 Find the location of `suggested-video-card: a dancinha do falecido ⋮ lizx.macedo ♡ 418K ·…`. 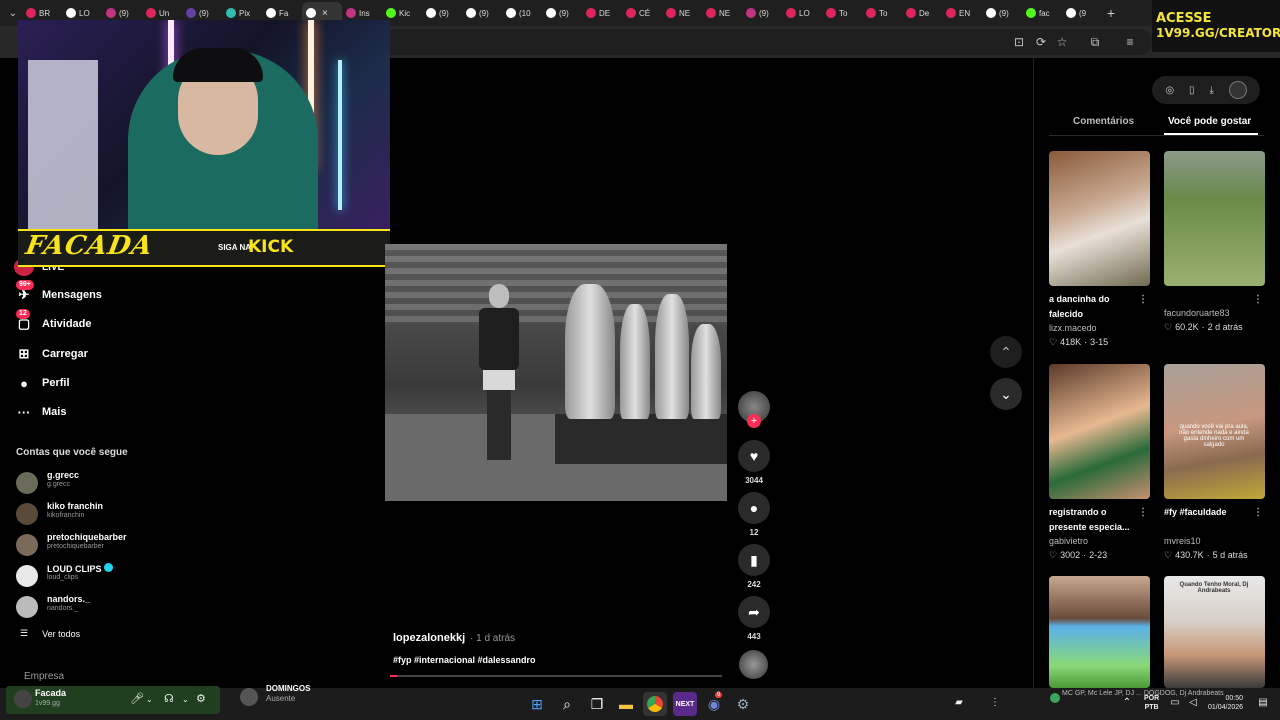

suggested-video-card: a dancinha do falecido ⋮ lizx.macedo ♡ 418K ·… is located at coordinates (1099, 250).